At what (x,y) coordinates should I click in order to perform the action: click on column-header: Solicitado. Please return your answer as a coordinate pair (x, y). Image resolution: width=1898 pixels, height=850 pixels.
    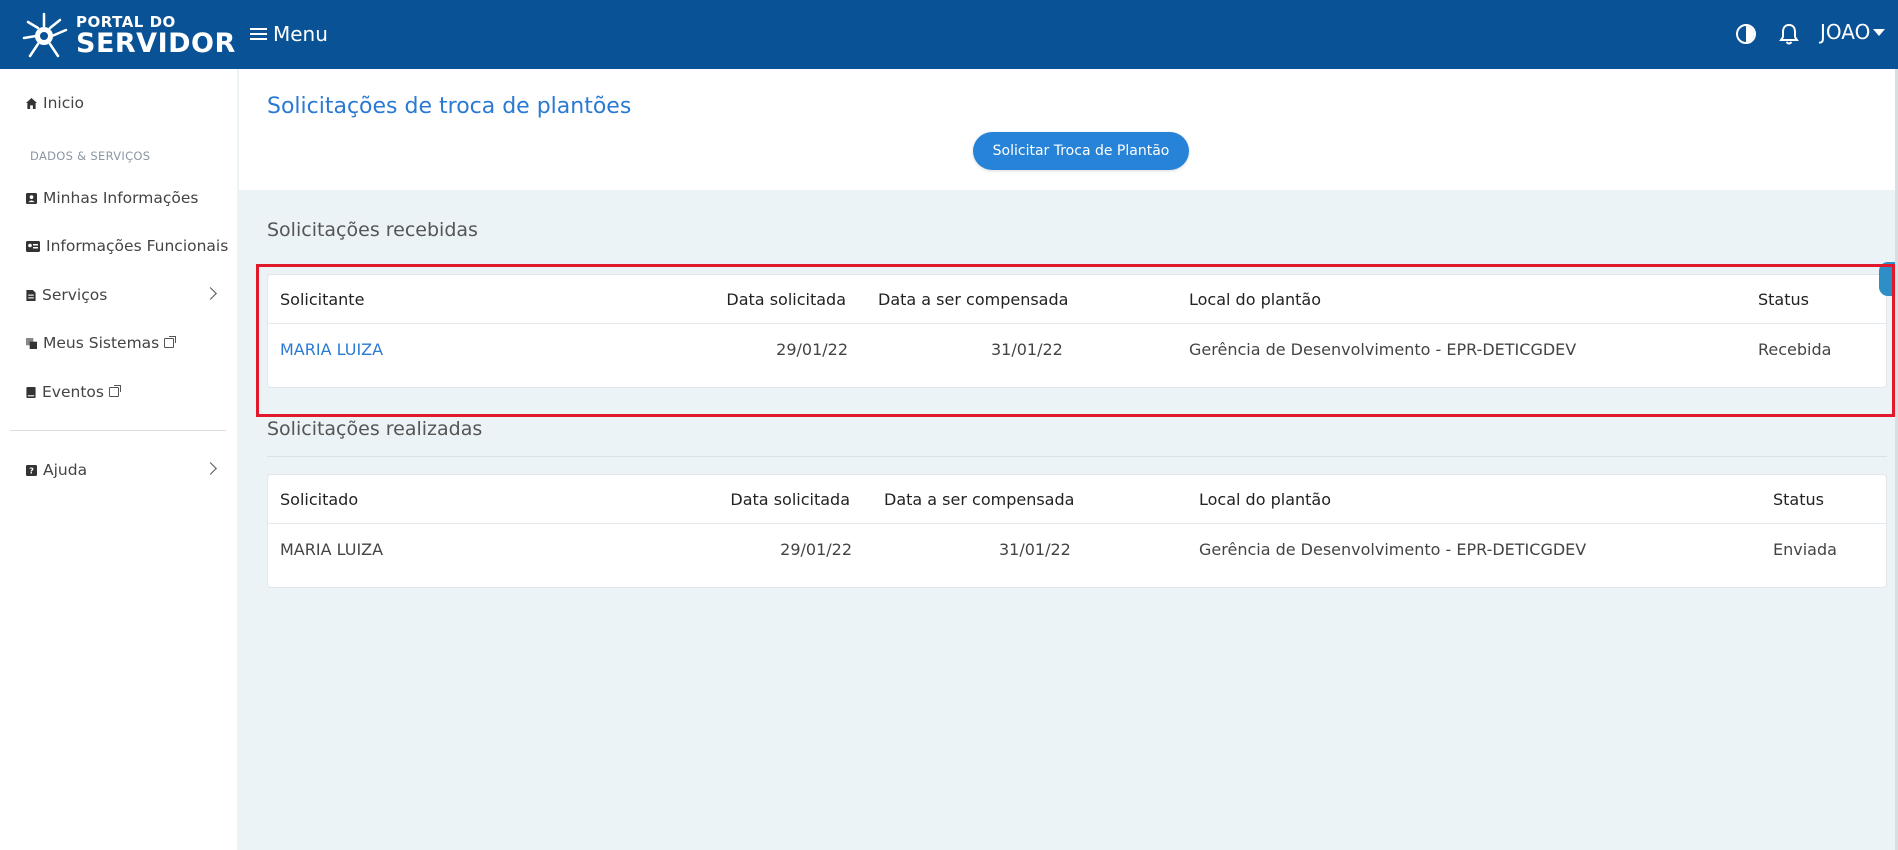
    Looking at the image, I should click on (319, 499).